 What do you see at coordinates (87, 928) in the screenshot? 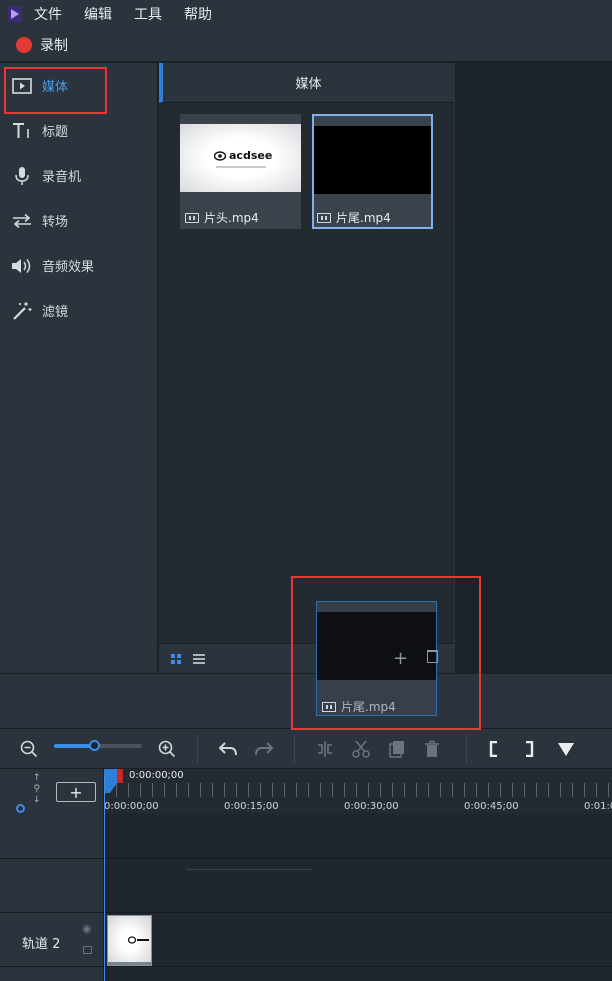
I see `eye-icon: ◉` at bounding box center [87, 928].